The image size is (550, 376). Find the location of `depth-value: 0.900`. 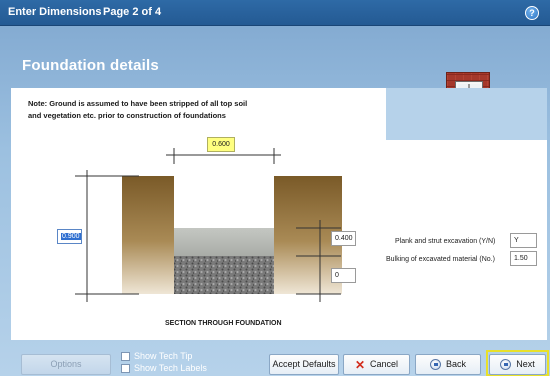

depth-value: 0.900 is located at coordinates (71, 236).